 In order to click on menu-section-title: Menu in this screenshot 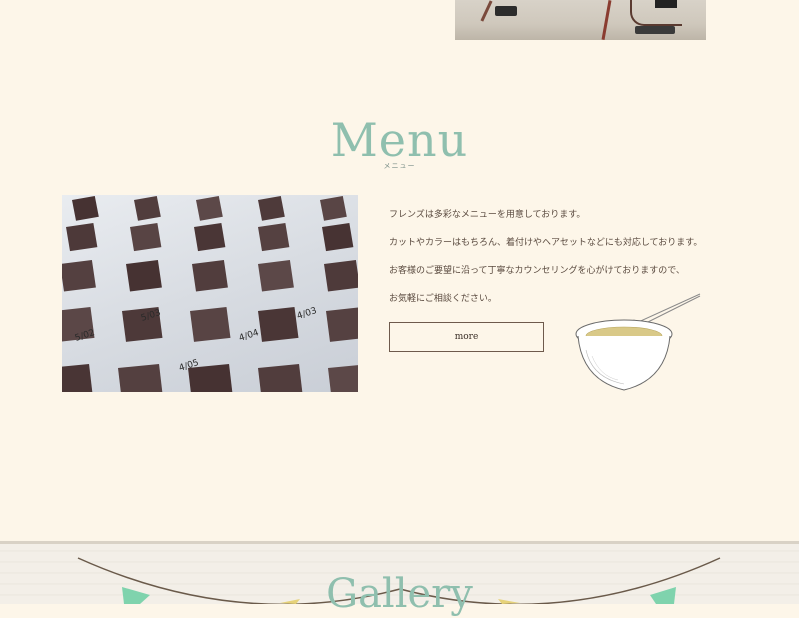, I will do `click(399, 140)`.